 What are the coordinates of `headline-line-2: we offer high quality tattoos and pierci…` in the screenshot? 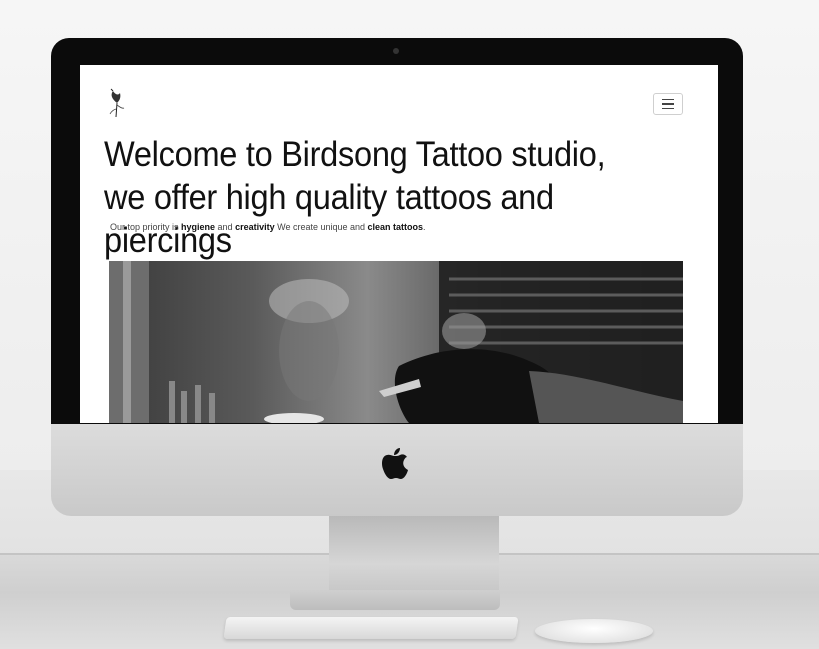 It's located at (329, 219).